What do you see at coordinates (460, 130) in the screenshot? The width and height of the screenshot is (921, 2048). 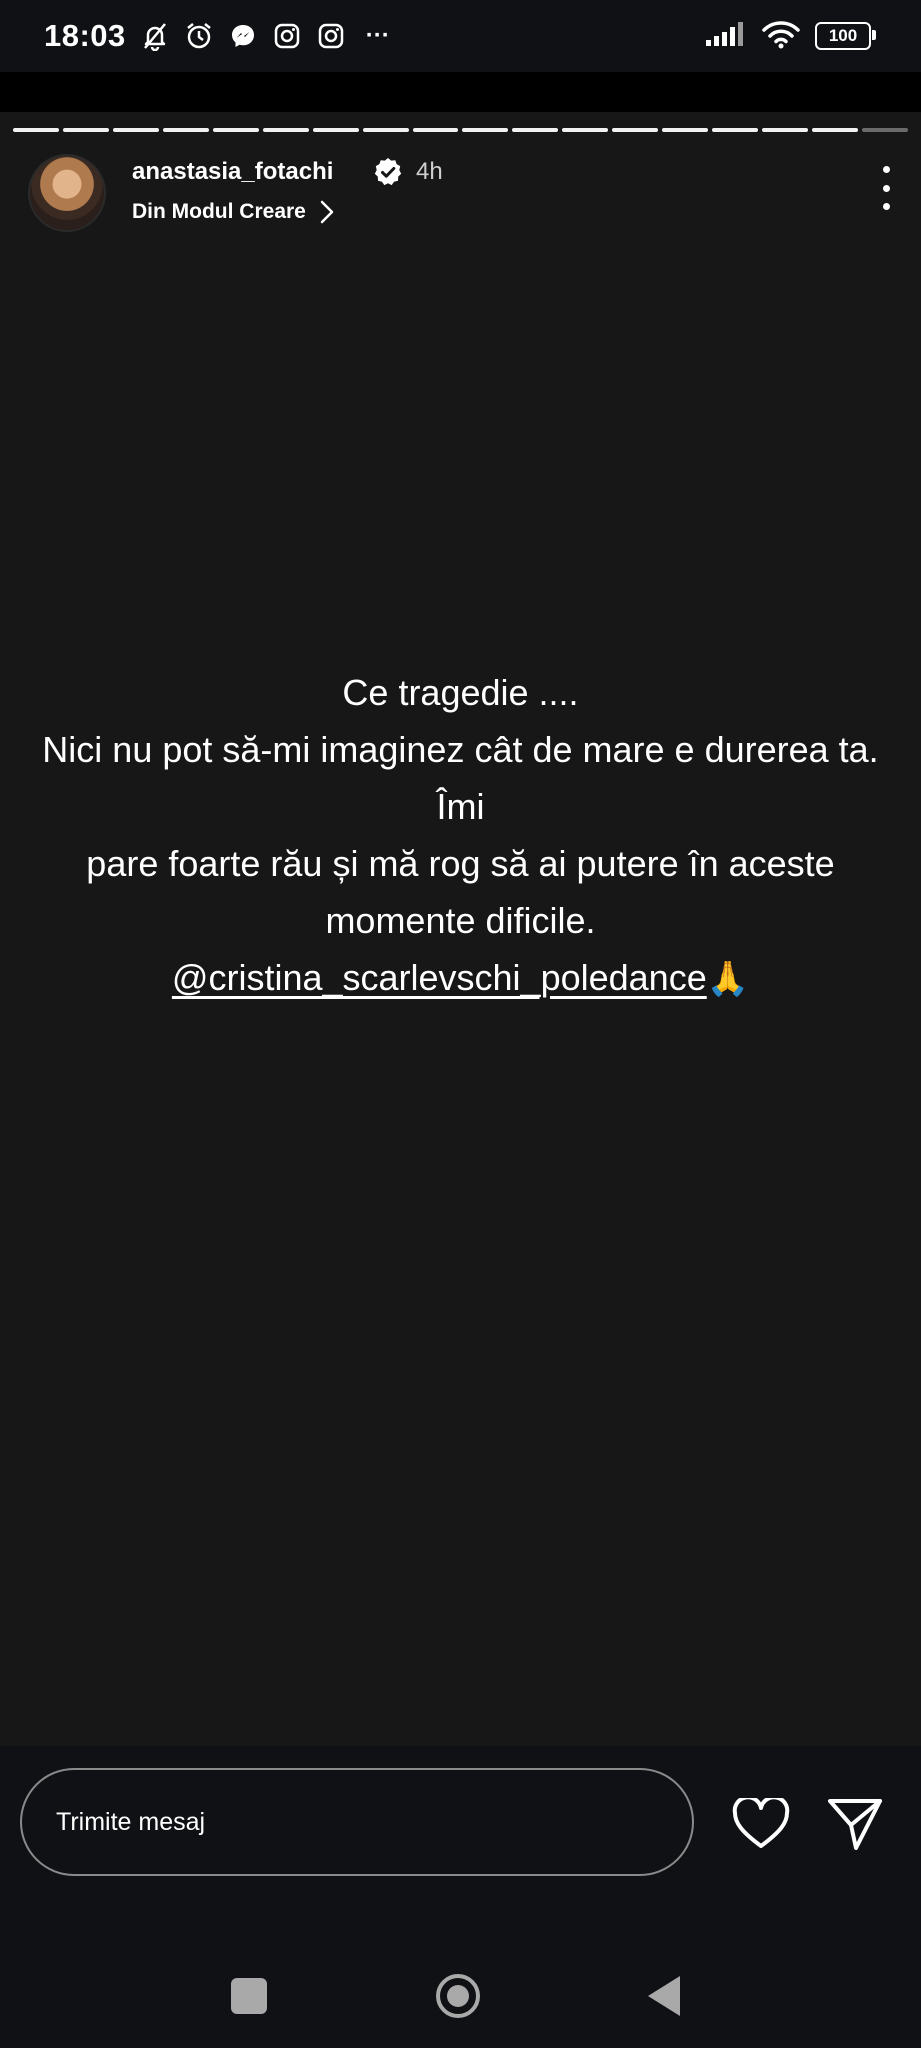 I see `story-progress-bar` at bounding box center [460, 130].